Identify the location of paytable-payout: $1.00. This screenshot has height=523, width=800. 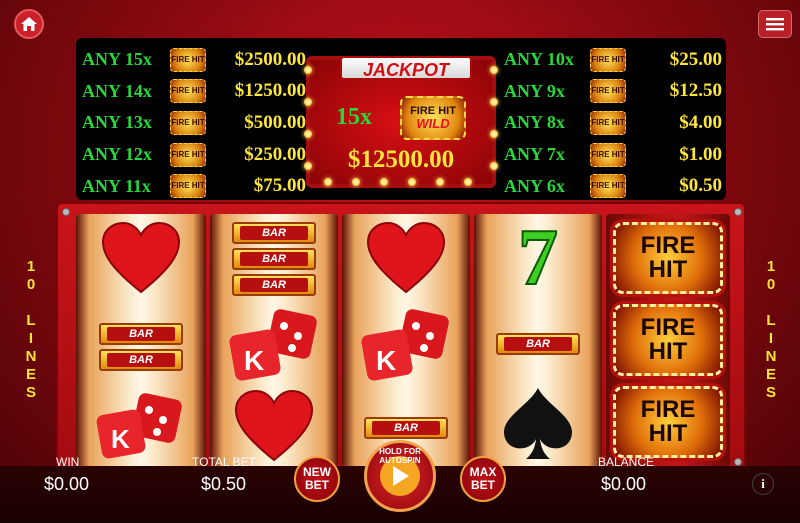
(700, 154).